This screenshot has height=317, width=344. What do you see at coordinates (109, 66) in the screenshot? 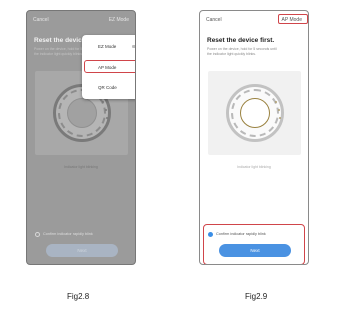
I see `highlight-ap-mode-box` at bounding box center [109, 66].